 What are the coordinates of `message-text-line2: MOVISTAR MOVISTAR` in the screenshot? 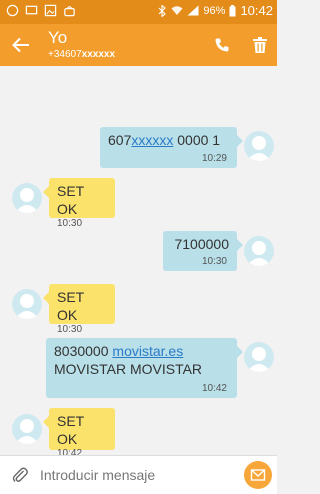 It's located at (128, 369).